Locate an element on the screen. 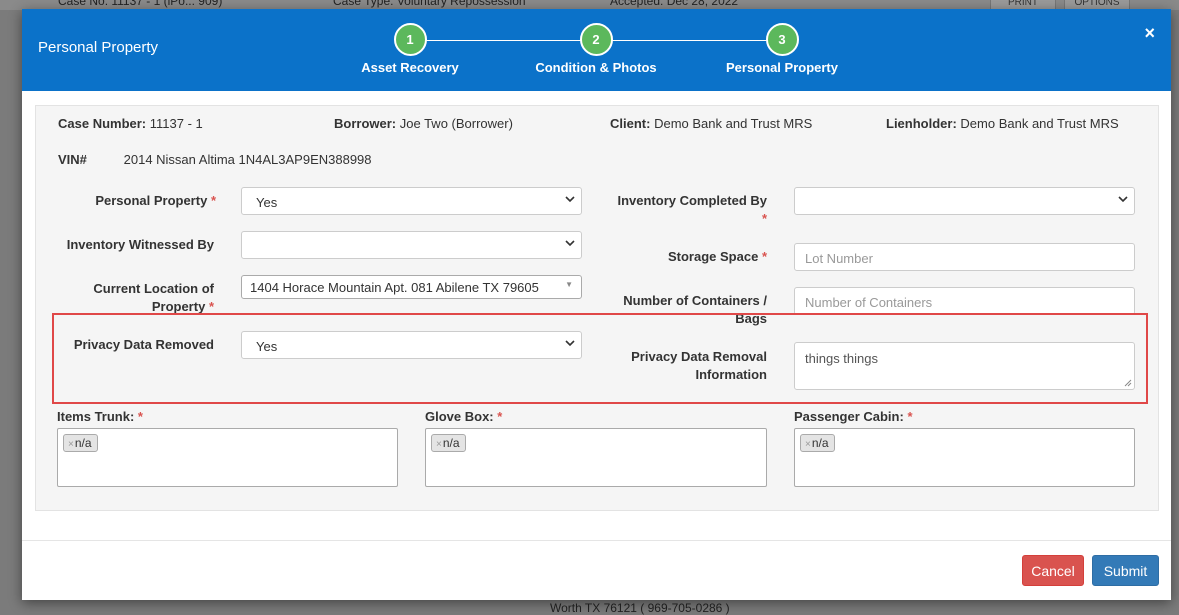  cancel-button: Cancel is located at coordinates (1053, 570).